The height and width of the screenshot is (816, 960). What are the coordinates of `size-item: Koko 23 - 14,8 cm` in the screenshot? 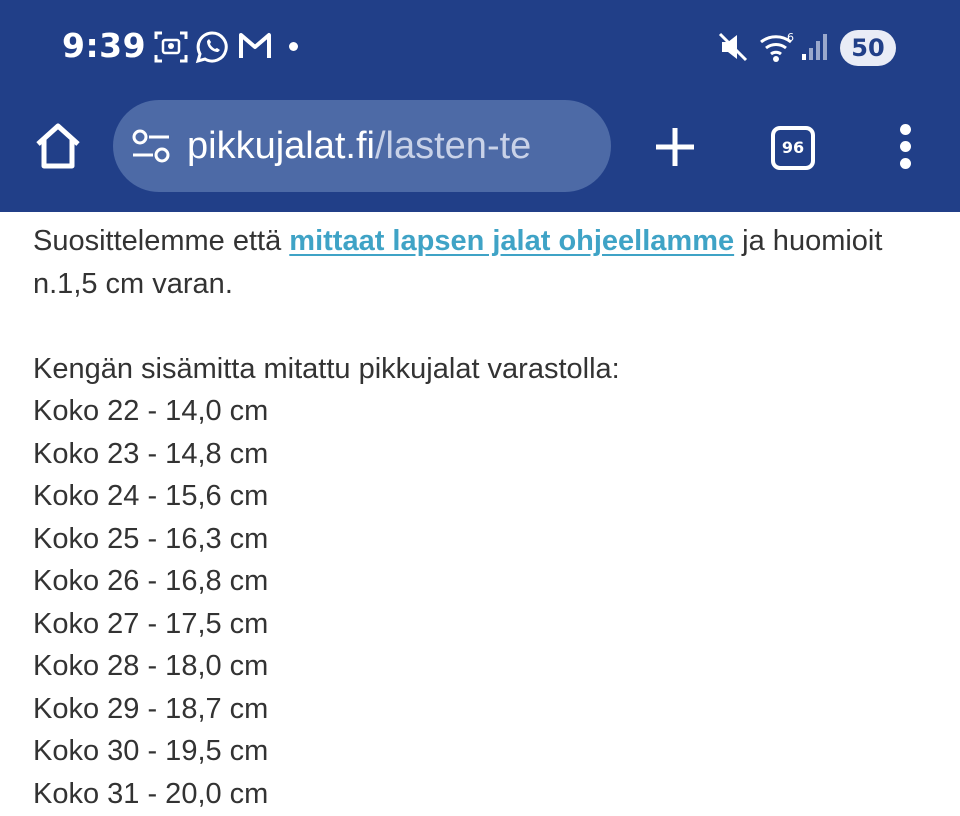 It's located at (151, 453).